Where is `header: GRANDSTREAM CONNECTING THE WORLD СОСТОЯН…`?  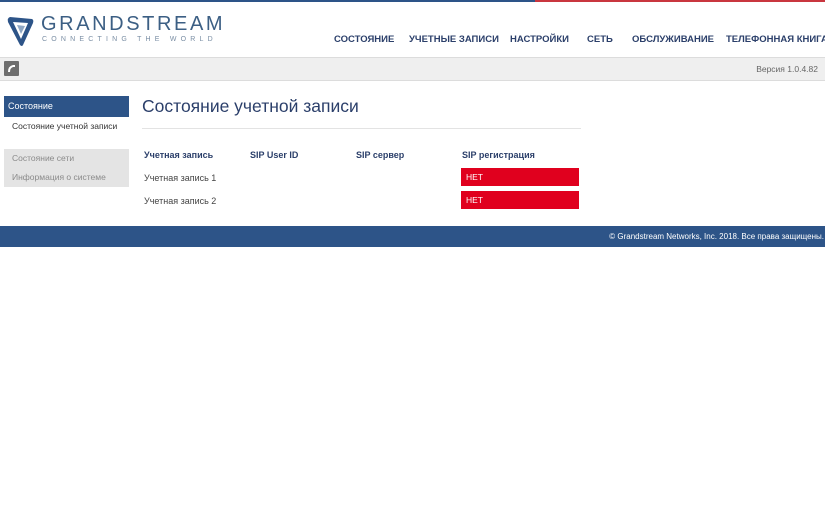
header: GRANDSTREAM CONNECTING THE WORLD СОСТОЯН… is located at coordinates (412, 29).